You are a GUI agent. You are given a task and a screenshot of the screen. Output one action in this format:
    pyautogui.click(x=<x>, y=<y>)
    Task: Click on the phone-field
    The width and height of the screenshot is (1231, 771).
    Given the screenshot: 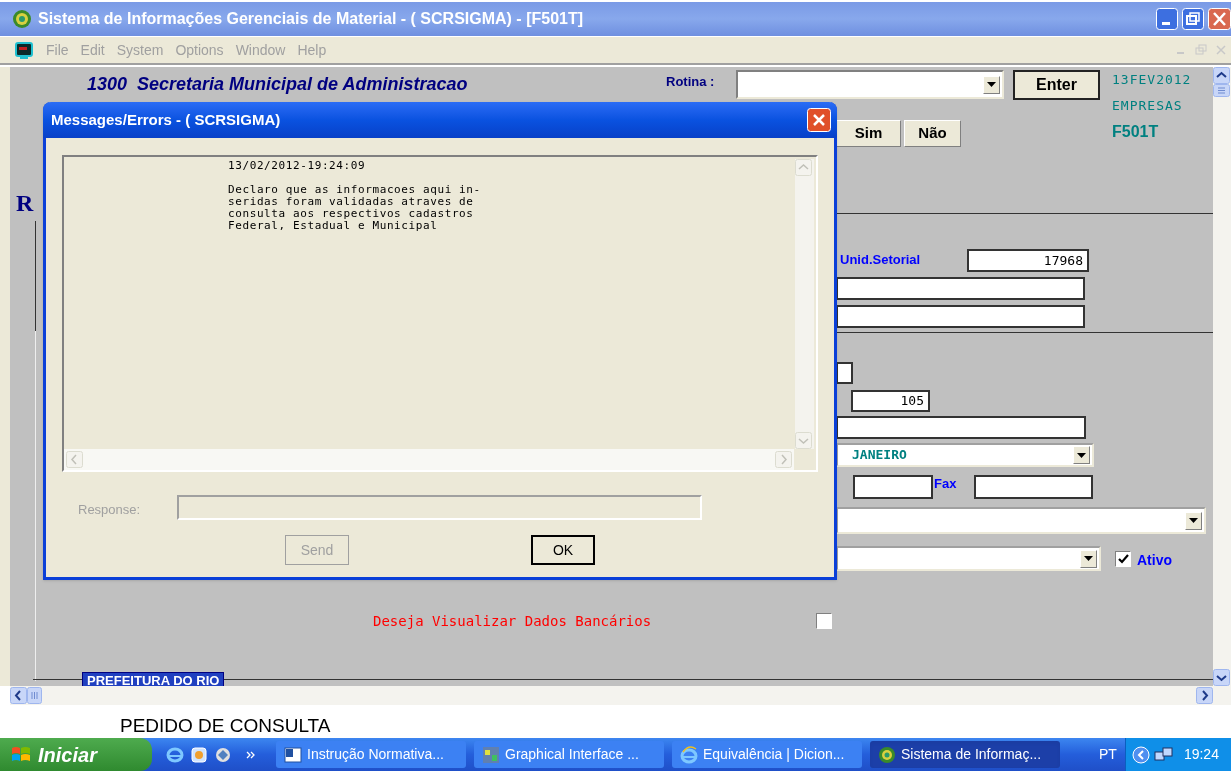 What is the action you would take?
    pyautogui.click(x=893, y=487)
    